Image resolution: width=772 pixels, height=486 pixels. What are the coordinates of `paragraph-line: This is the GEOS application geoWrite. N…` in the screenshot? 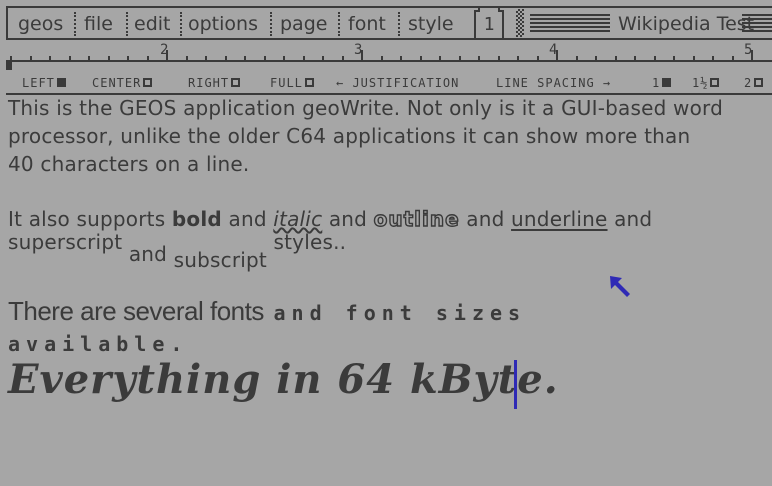 It's located at (366, 108).